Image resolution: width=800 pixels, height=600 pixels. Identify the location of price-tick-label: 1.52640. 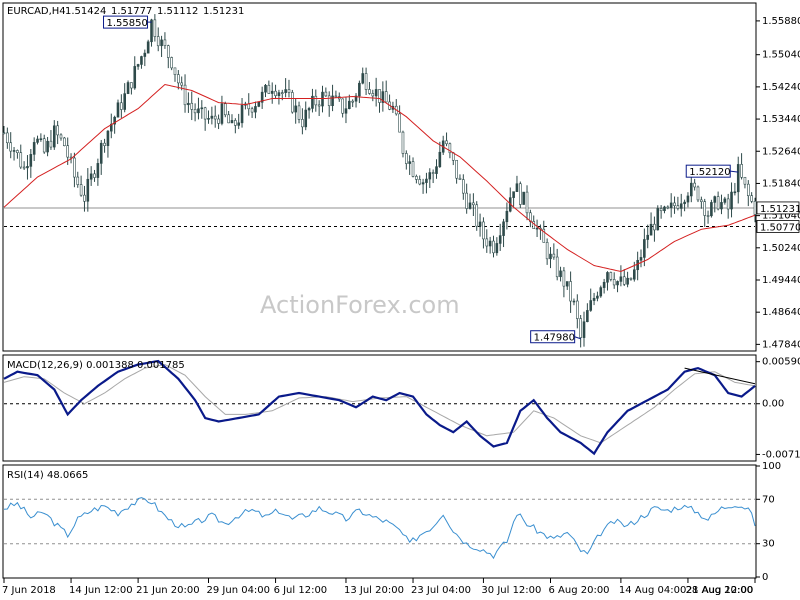
(781, 151).